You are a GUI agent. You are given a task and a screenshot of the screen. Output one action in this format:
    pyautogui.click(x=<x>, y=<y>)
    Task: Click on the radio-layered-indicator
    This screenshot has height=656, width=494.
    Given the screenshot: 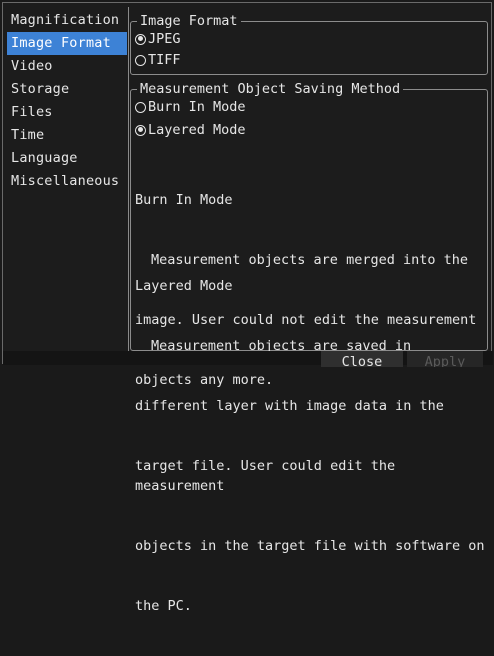 What is the action you would take?
    pyautogui.click(x=140, y=130)
    